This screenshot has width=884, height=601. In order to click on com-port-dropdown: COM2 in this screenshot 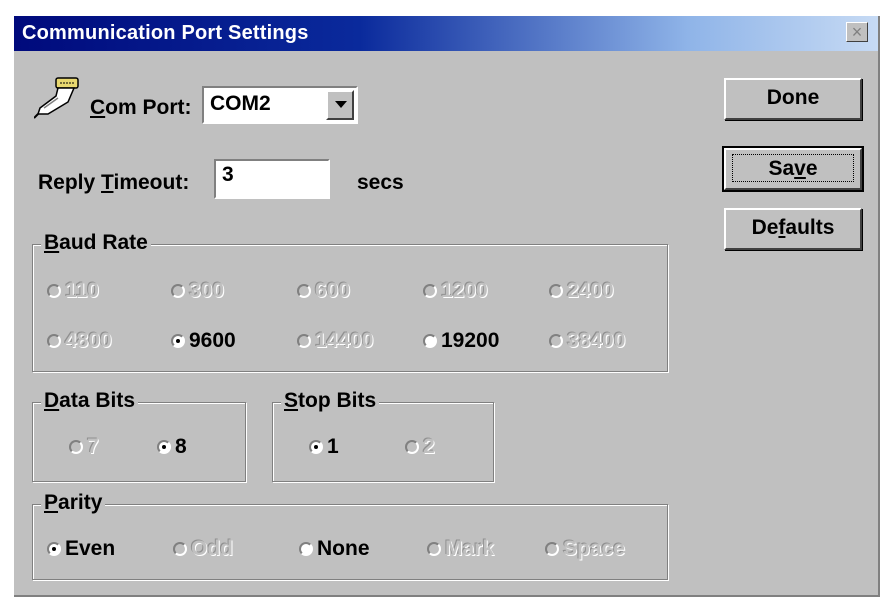, I will do `click(280, 105)`.